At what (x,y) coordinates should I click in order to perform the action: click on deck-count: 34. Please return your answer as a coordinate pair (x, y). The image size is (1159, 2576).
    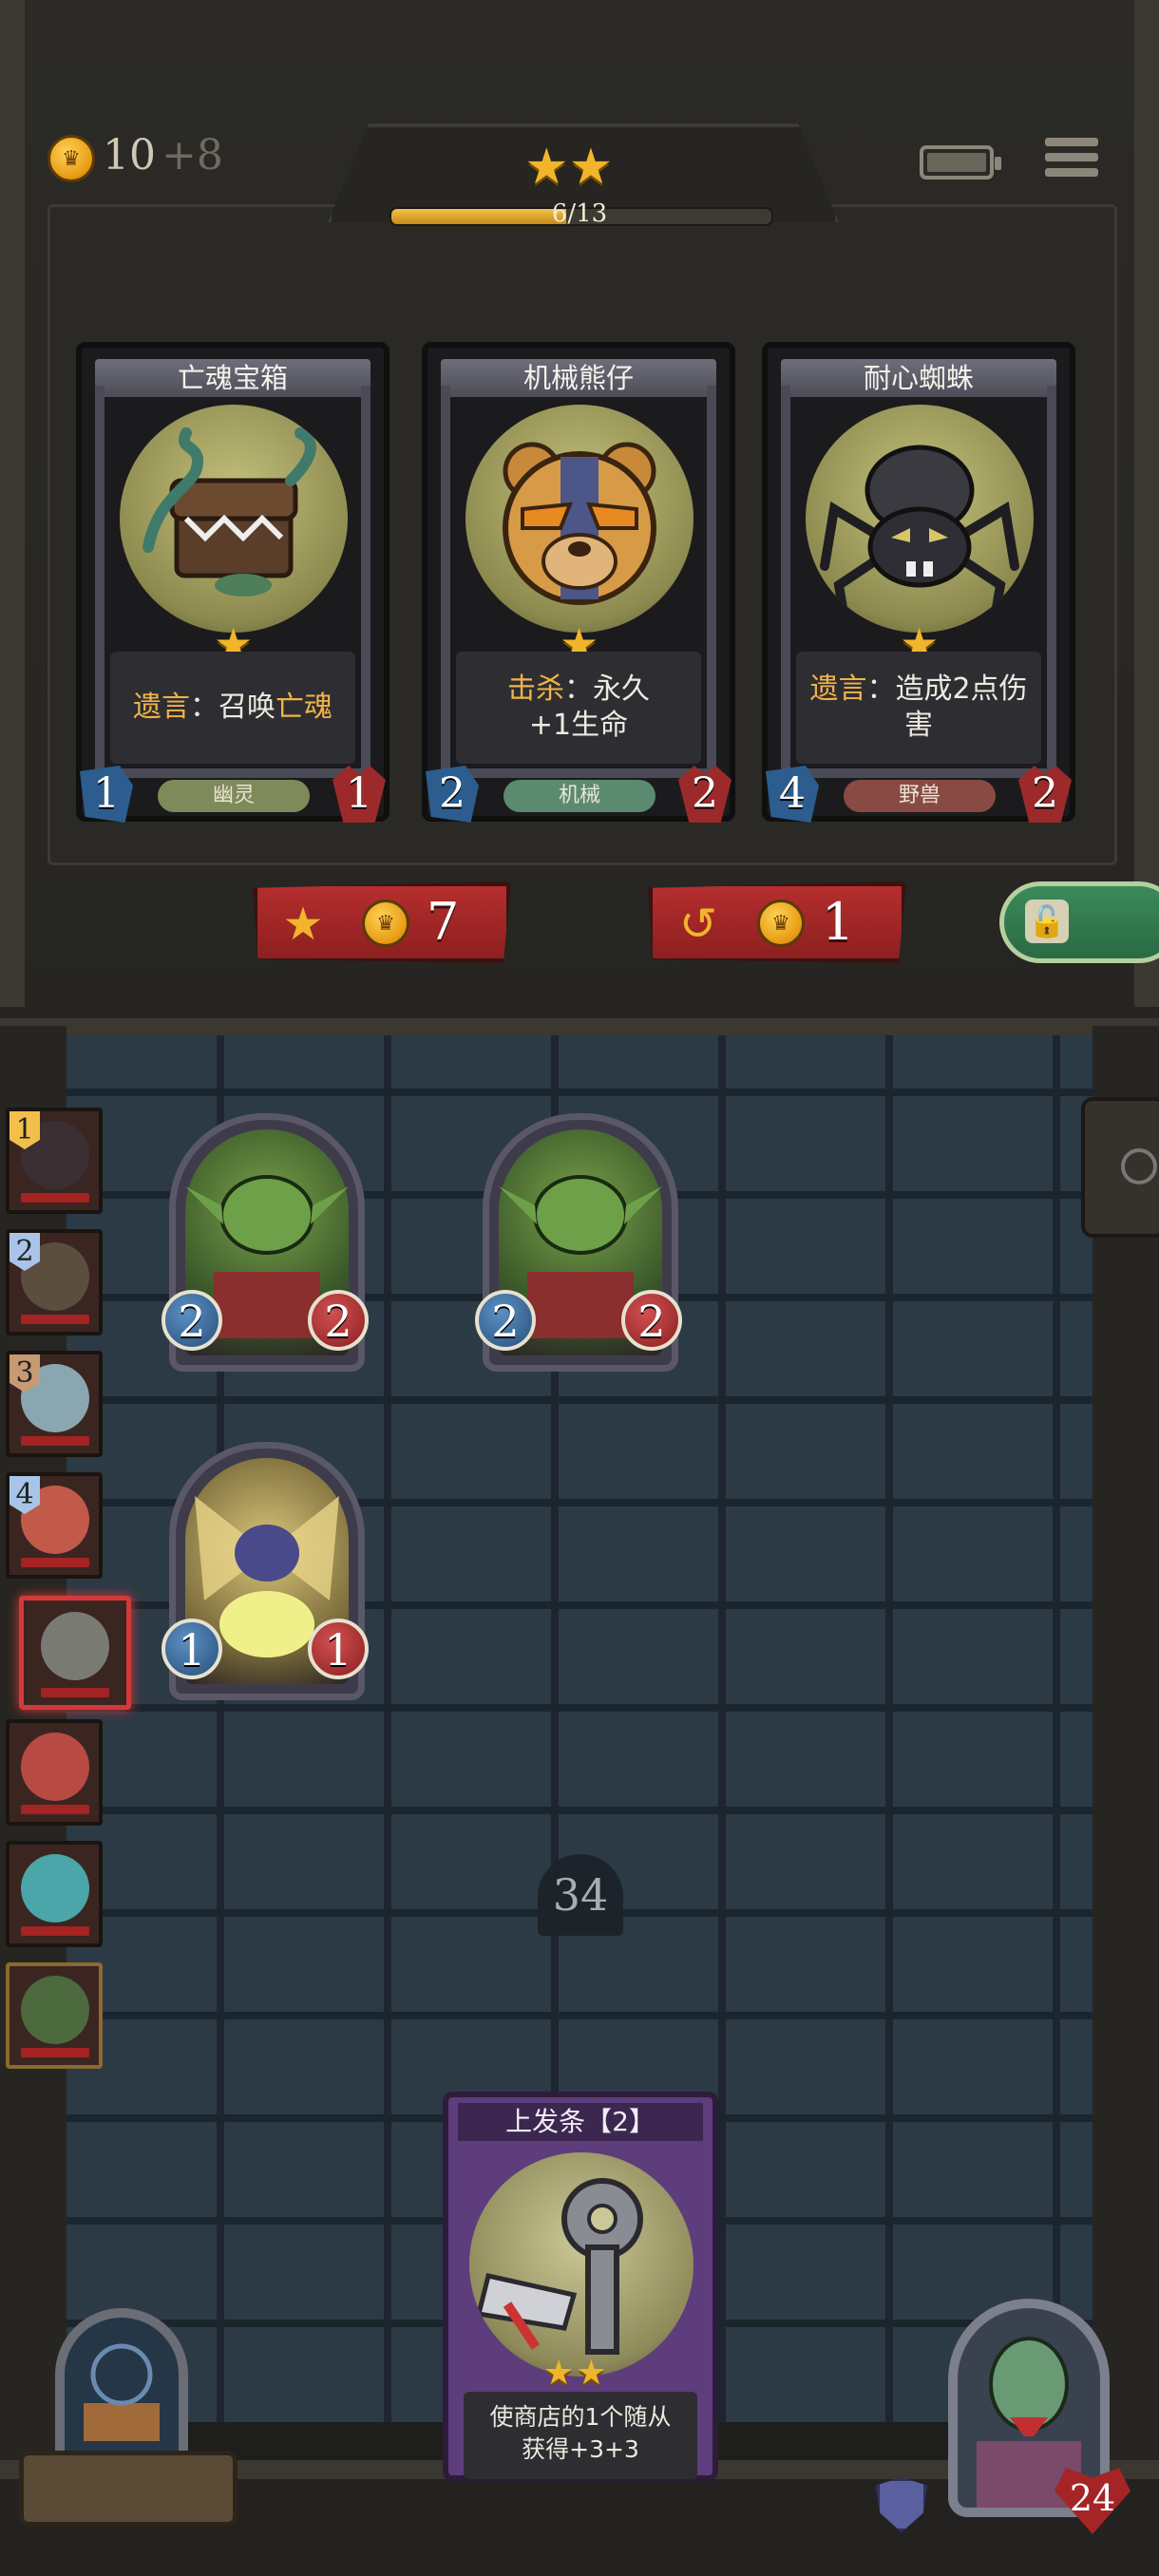
    Looking at the image, I should click on (580, 1895).